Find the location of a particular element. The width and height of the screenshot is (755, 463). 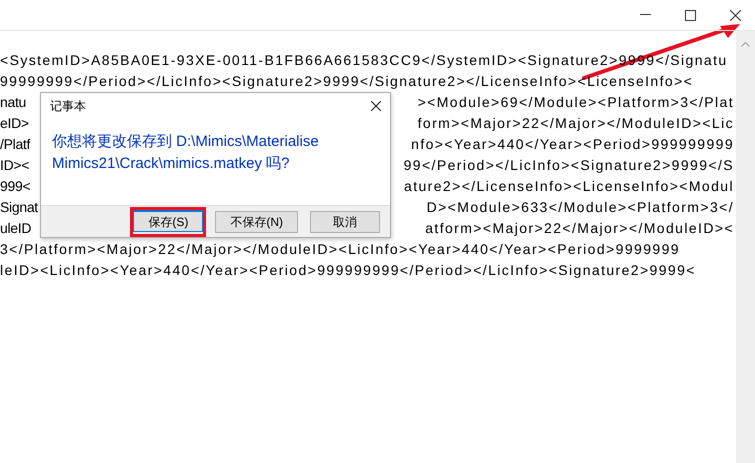

text-line: eID> is located at coordinates (14, 123).